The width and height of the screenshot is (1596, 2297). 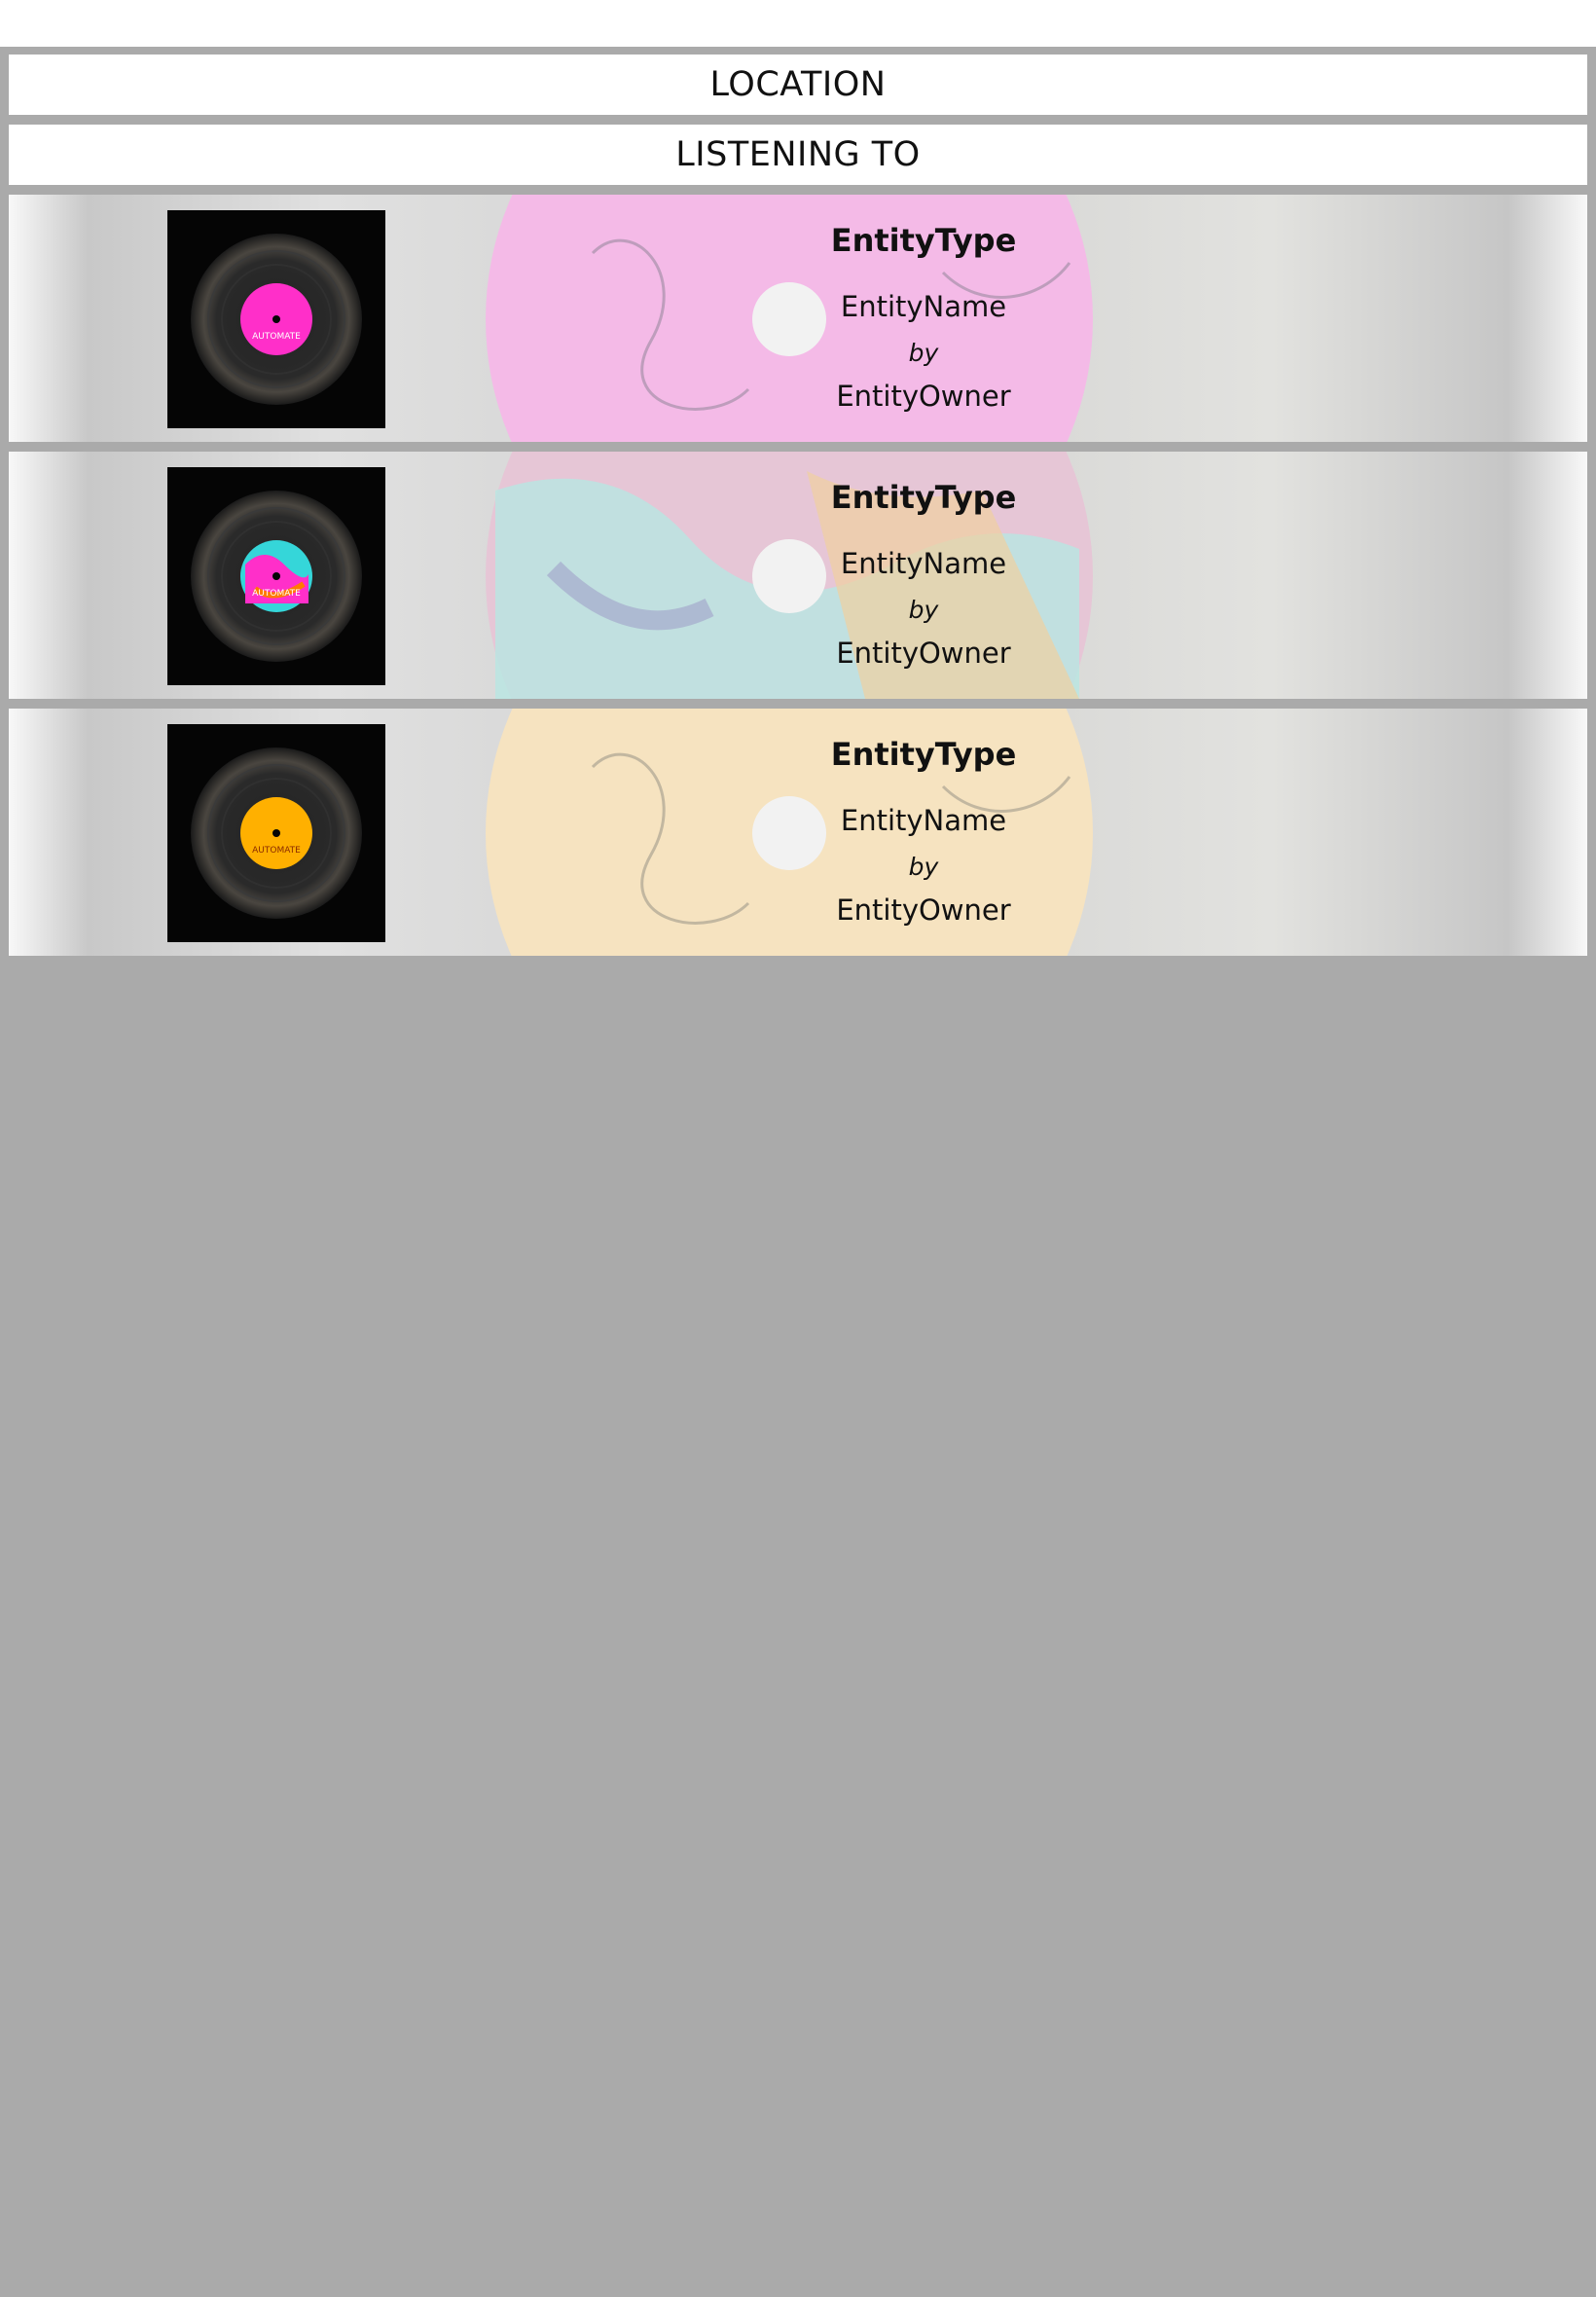 I want to click on location-title: LOCATION, so click(x=798, y=84).